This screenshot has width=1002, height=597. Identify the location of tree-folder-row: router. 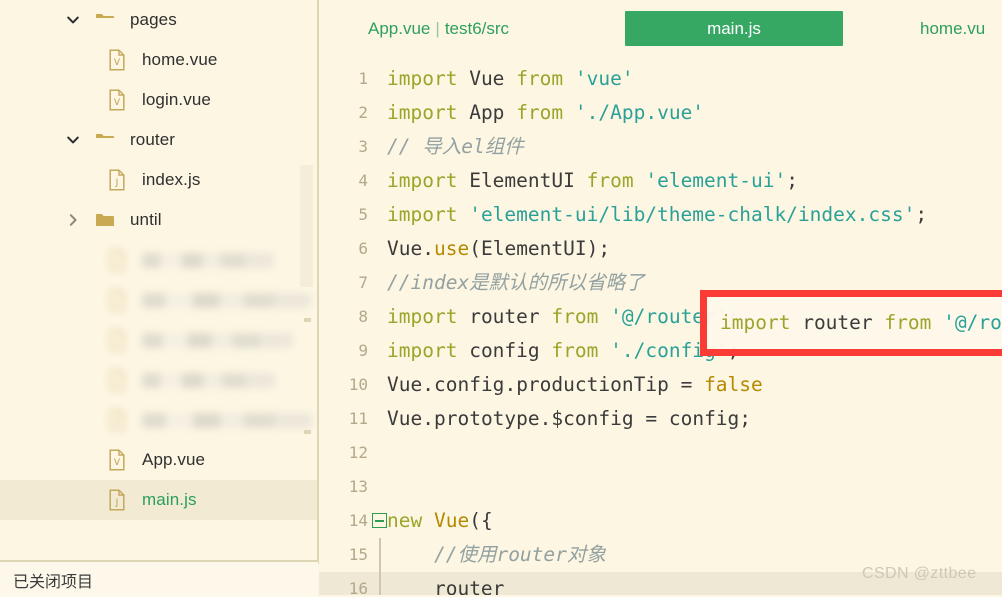
(159, 140).